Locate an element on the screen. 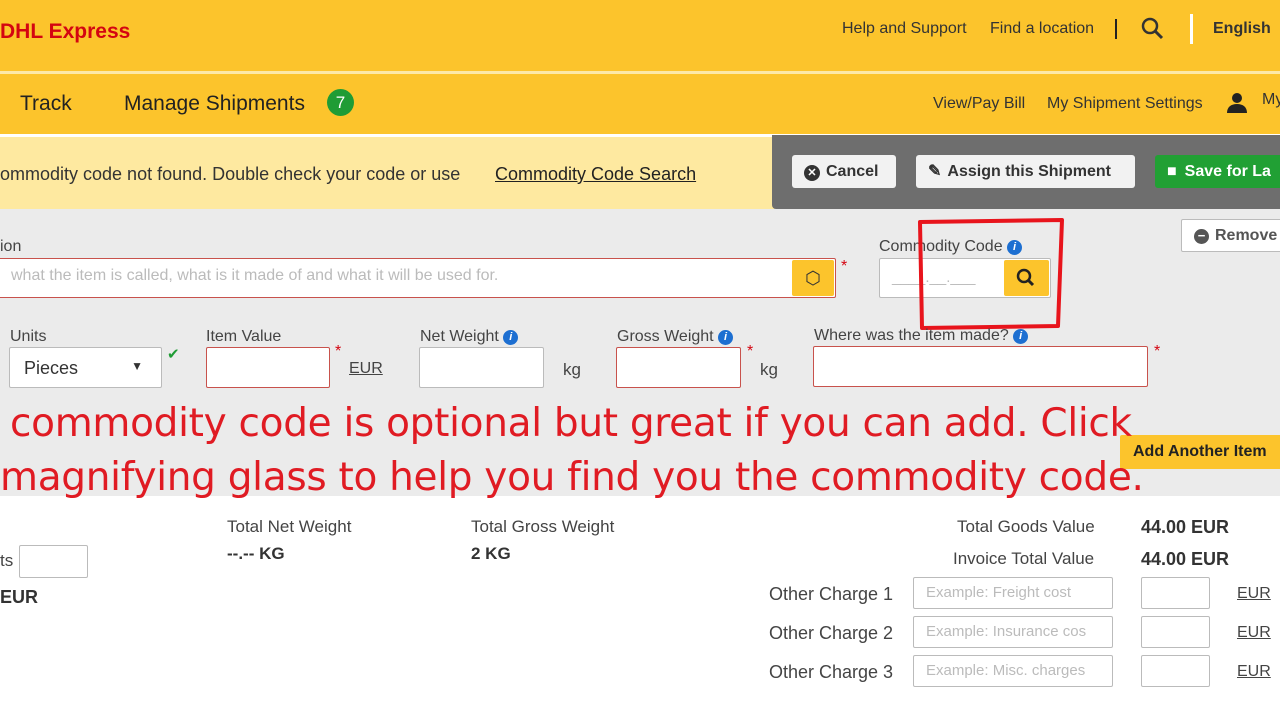 The height and width of the screenshot is (720, 1280). origin-label: Where was the item made? i is located at coordinates (921, 336).